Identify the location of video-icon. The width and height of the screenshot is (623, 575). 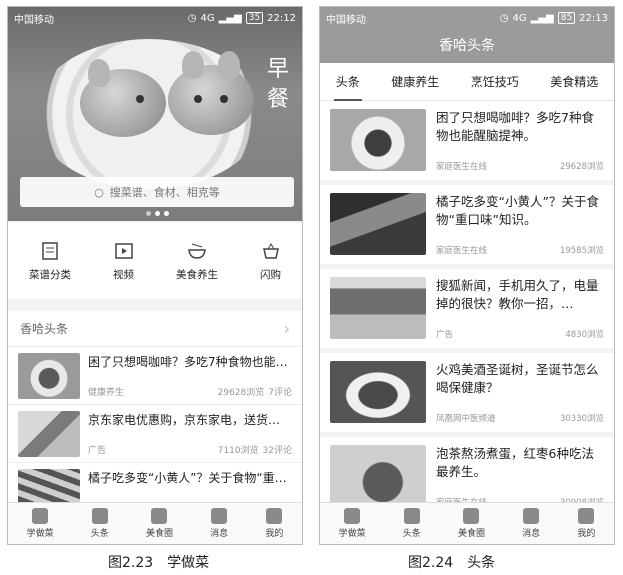
(123, 250).